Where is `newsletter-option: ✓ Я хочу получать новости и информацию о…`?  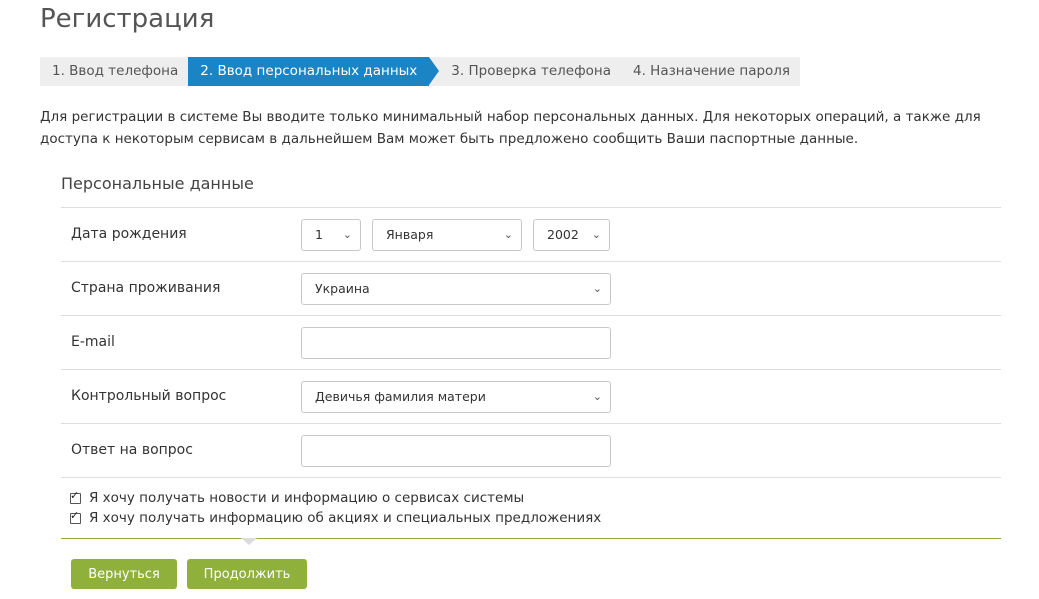 newsletter-option: ✓ Я хочу получать новости и информацию о… is located at coordinates (335, 498).